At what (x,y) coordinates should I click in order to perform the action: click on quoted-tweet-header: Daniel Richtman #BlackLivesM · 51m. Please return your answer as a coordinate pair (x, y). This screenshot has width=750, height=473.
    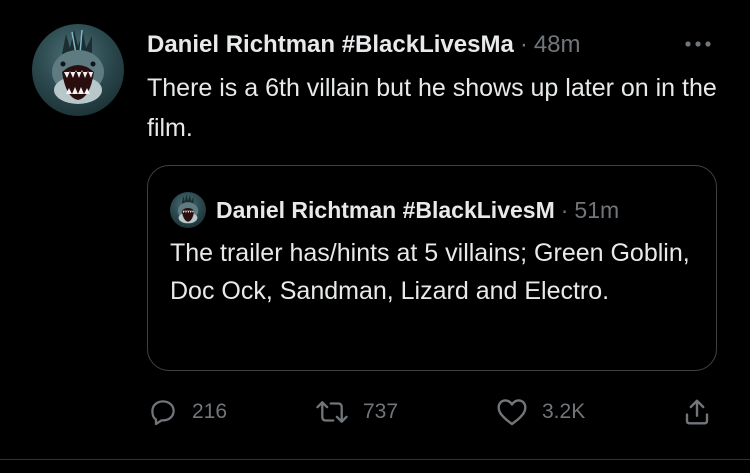
    Looking at the image, I should click on (417, 210).